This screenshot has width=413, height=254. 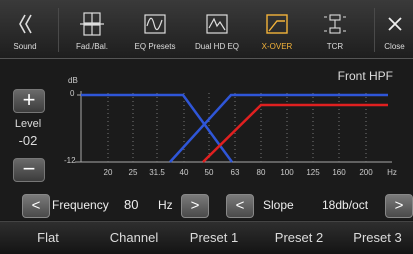 What do you see at coordinates (73, 80) in the screenshot?
I see `db-unit-label: dB` at bounding box center [73, 80].